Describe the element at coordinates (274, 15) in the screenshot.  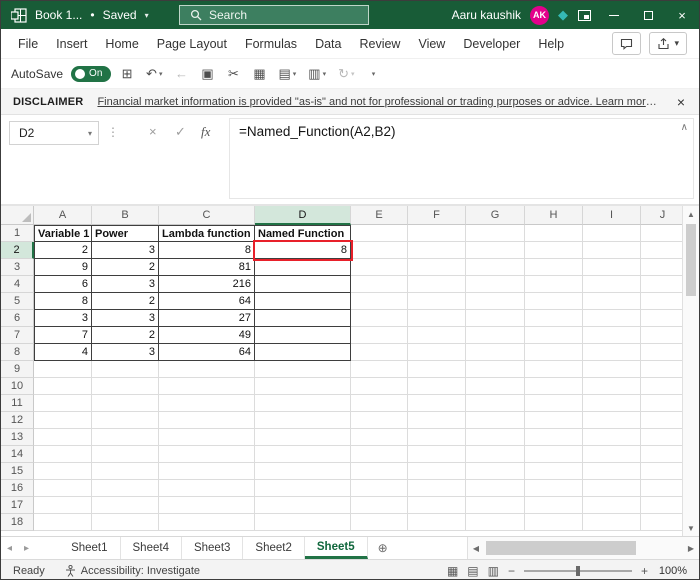
I see `search-input: Search` at that location.